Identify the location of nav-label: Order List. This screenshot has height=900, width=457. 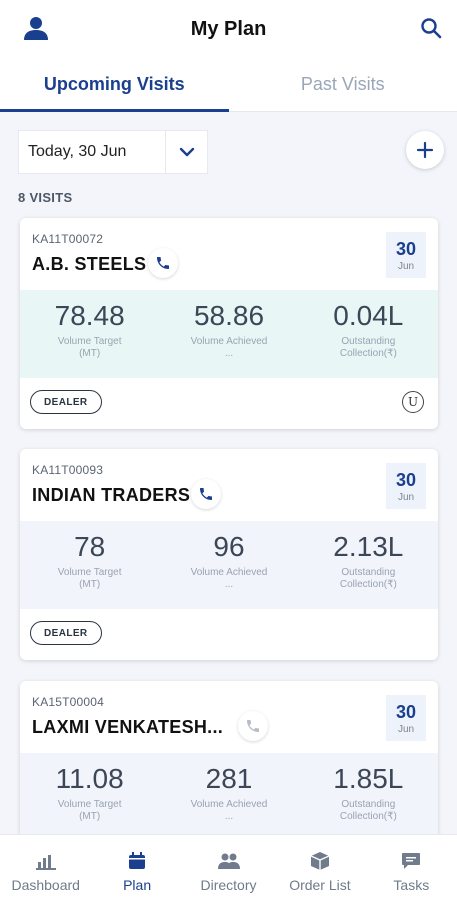
(320, 885).